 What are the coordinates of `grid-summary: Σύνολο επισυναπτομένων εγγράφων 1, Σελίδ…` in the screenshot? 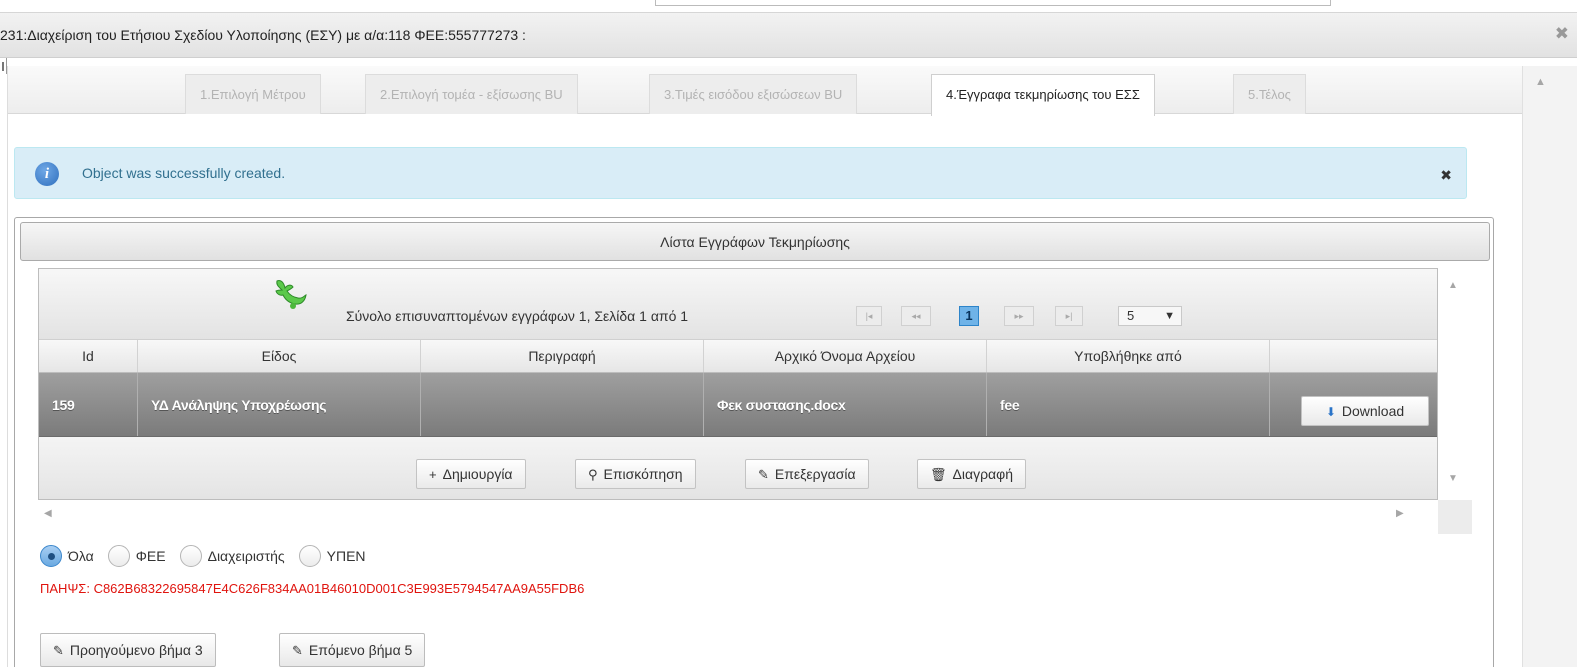 It's located at (517, 316).